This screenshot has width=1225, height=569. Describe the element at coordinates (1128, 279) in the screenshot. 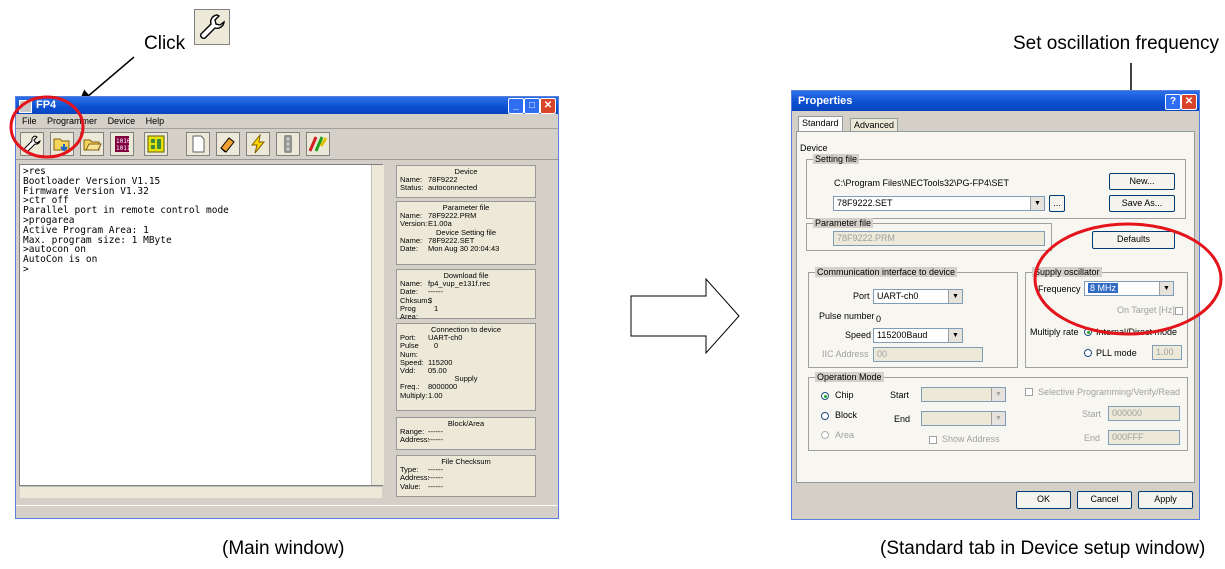

I see `highlight-circle-frequency` at that location.